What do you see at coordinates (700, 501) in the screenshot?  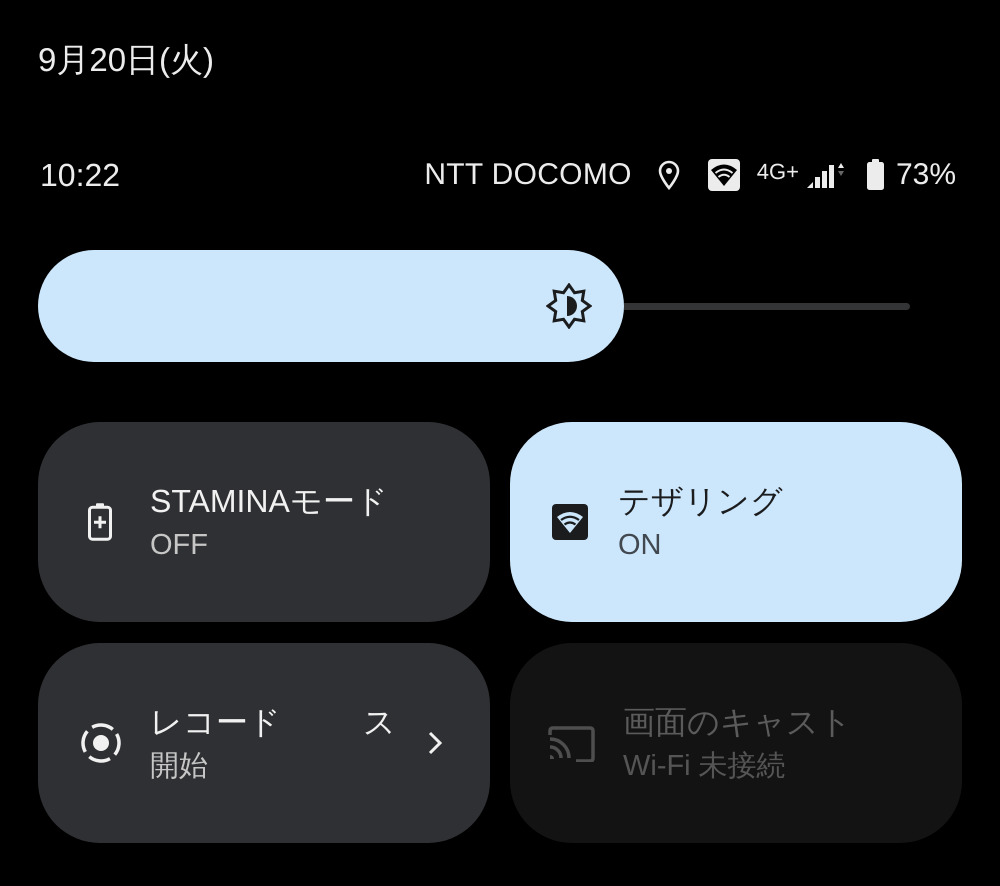 I see `tile-title: テザリング` at bounding box center [700, 501].